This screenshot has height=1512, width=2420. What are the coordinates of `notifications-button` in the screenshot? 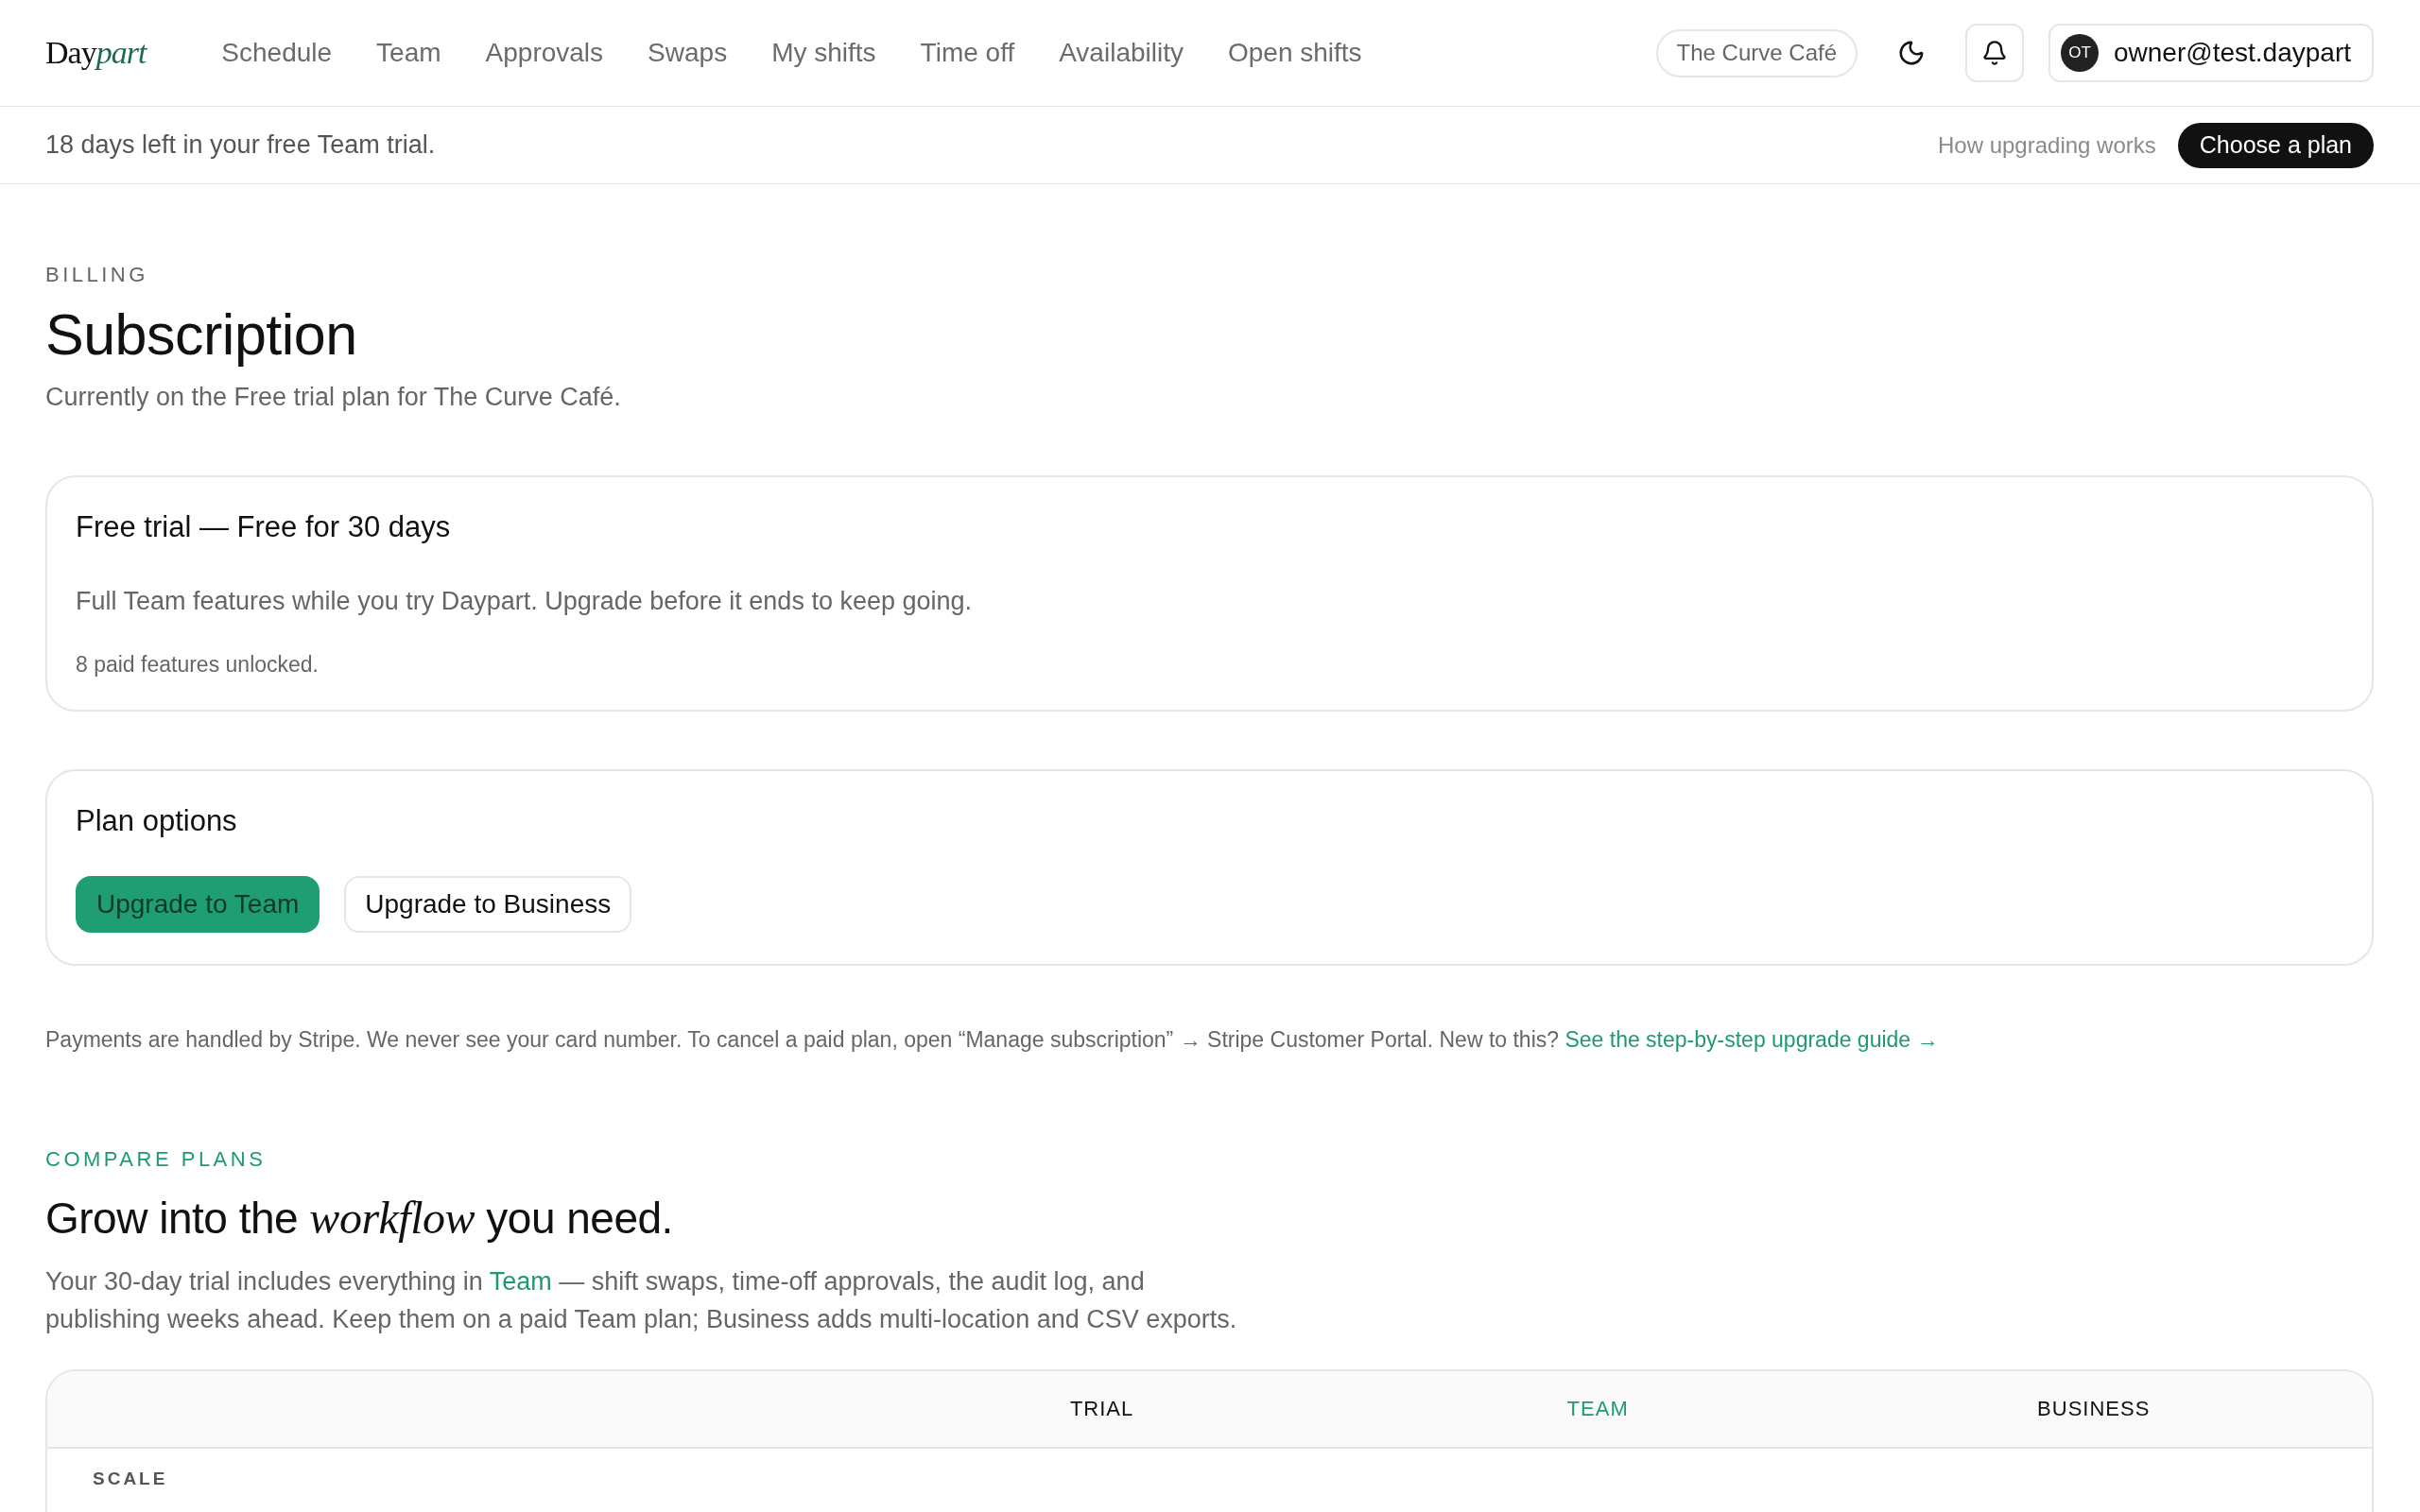 It's located at (1994, 53).